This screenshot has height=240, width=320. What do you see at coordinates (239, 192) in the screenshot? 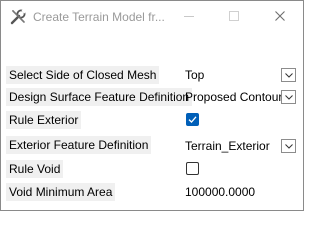
I see `void-minimum-area-input` at bounding box center [239, 192].